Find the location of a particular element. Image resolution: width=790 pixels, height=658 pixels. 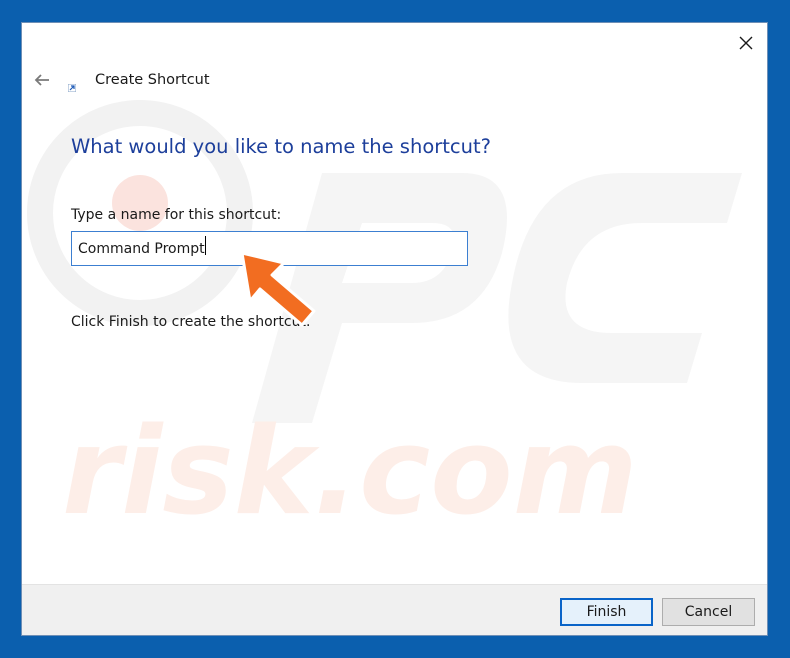

close-button is located at coordinates (746, 43).